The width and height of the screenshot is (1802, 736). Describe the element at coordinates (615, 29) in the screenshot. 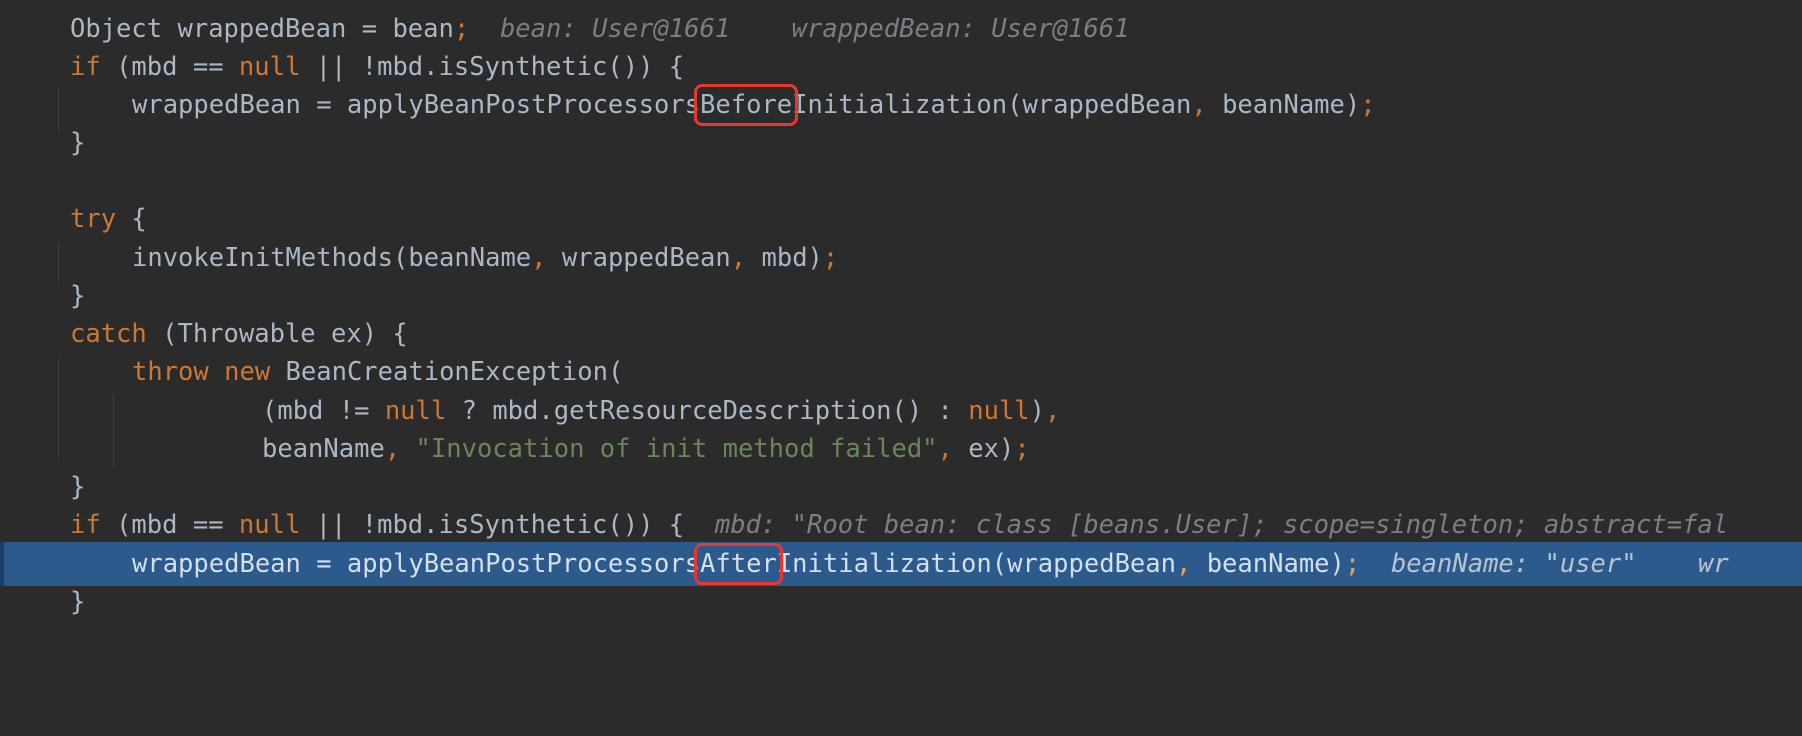

I see `inline-debug-value: bean: User@1661` at that location.